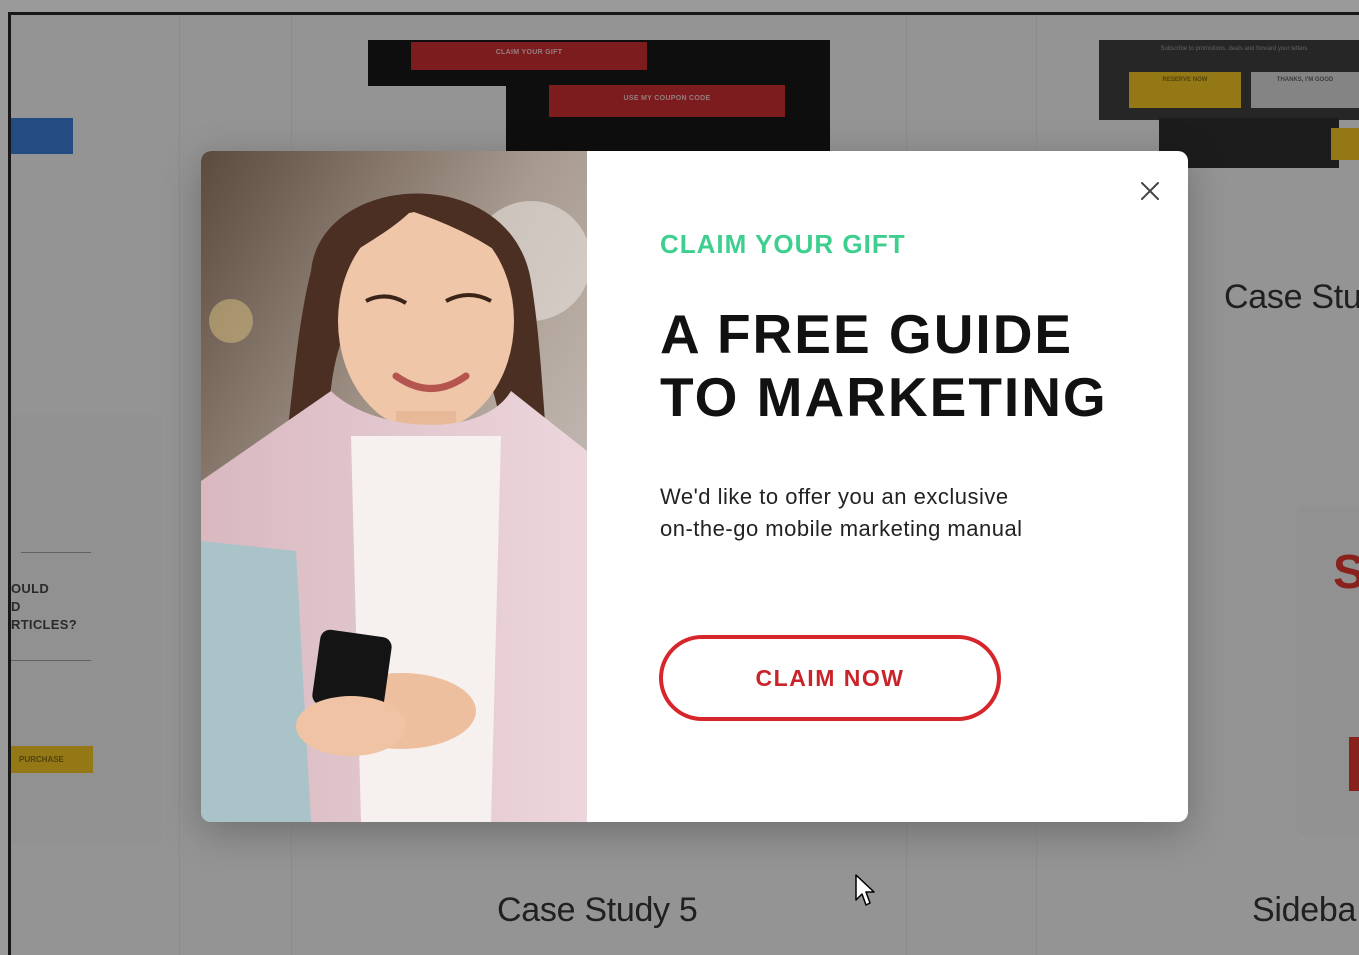 Image resolution: width=1359 pixels, height=955 pixels. I want to click on description-line: We'd like to offer you an exclusive, so click(834, 496).